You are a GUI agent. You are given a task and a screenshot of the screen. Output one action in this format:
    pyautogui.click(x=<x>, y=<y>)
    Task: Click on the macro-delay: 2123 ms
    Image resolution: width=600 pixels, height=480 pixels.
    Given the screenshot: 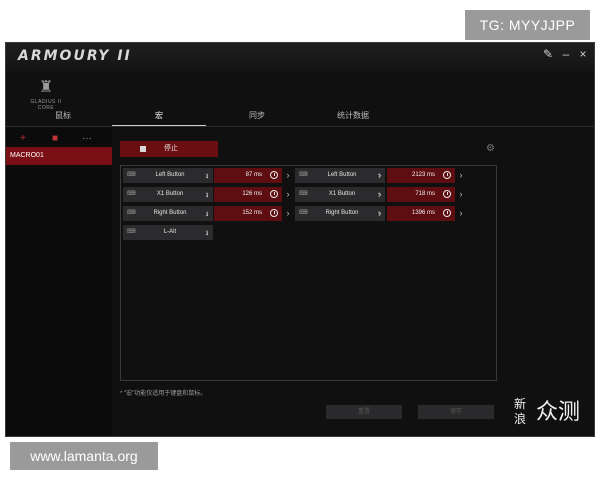 What is the action you would take?
    pyautogui.click(x=421, y=175)
    